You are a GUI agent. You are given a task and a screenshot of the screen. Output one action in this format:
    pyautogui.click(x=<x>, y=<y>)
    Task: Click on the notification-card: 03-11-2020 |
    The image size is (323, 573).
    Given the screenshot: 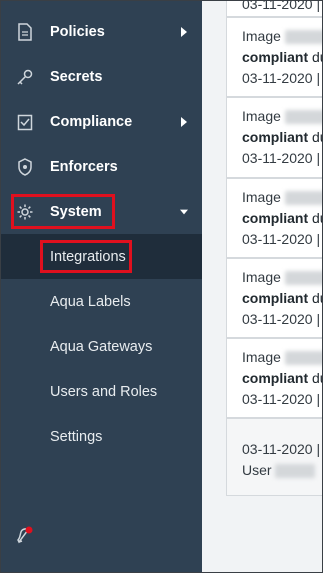 What is the action you would take?
    pyautogui.click(x=274, y=8)
    